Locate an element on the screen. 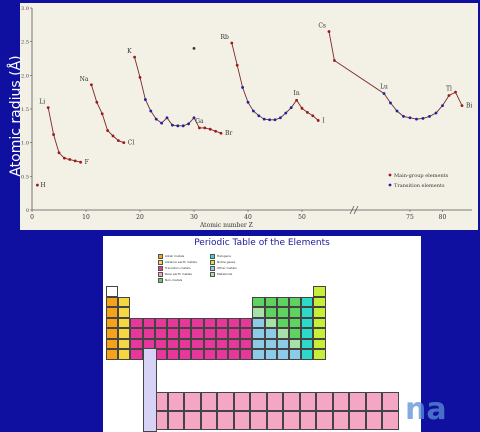 This screenshot has height=432, width=480. element-label: Lu is located at coordinates (384, 87).